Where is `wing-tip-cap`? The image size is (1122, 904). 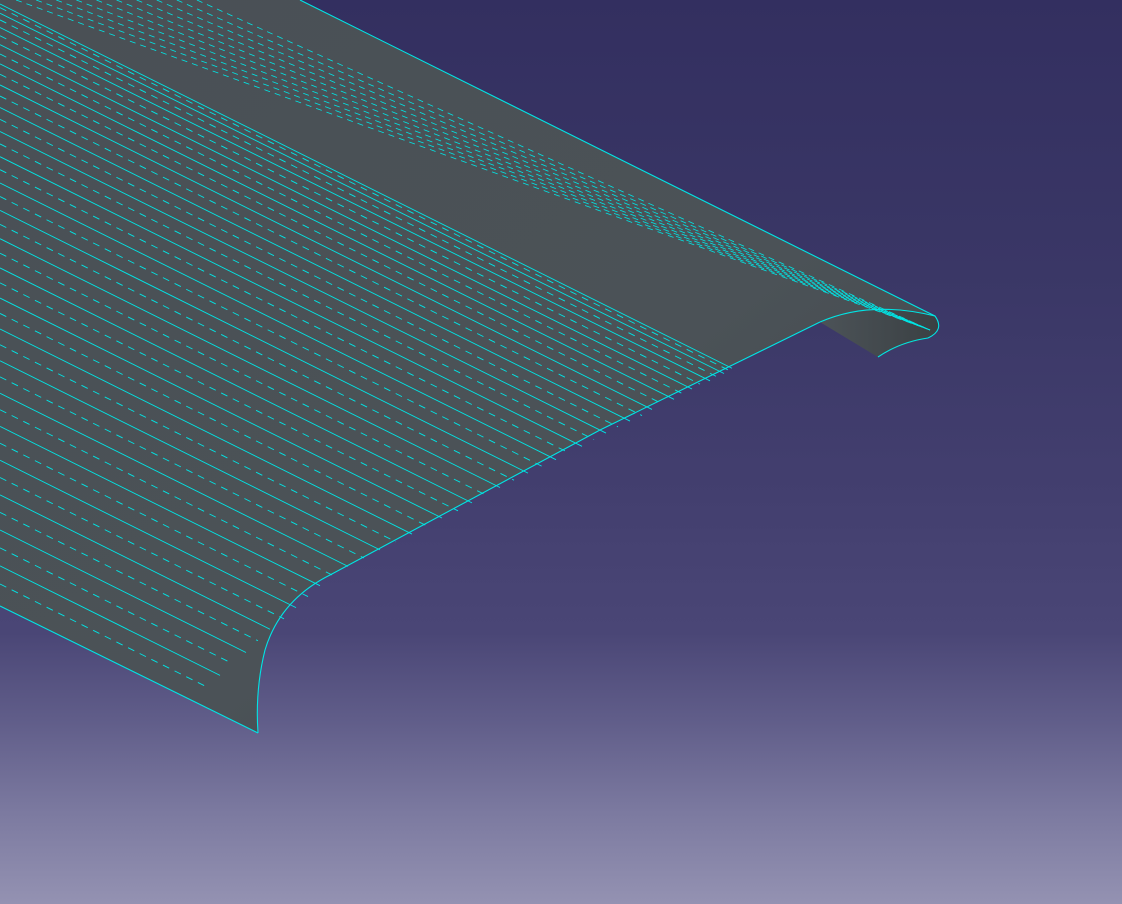 wing-tip-cap is located at coordinates (879, 333).